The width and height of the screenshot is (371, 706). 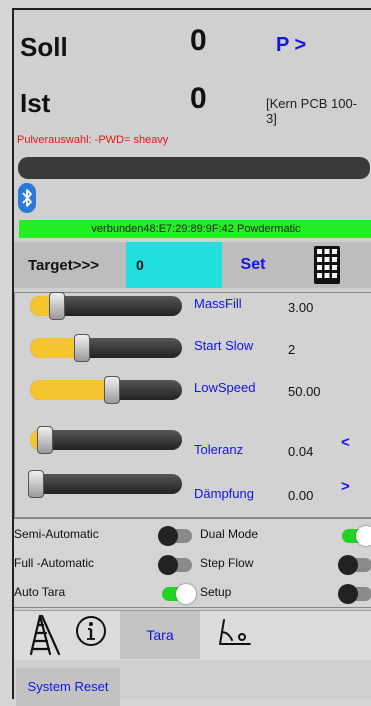 I want to click on soll-label: Soll, so click(x=44, y=47).